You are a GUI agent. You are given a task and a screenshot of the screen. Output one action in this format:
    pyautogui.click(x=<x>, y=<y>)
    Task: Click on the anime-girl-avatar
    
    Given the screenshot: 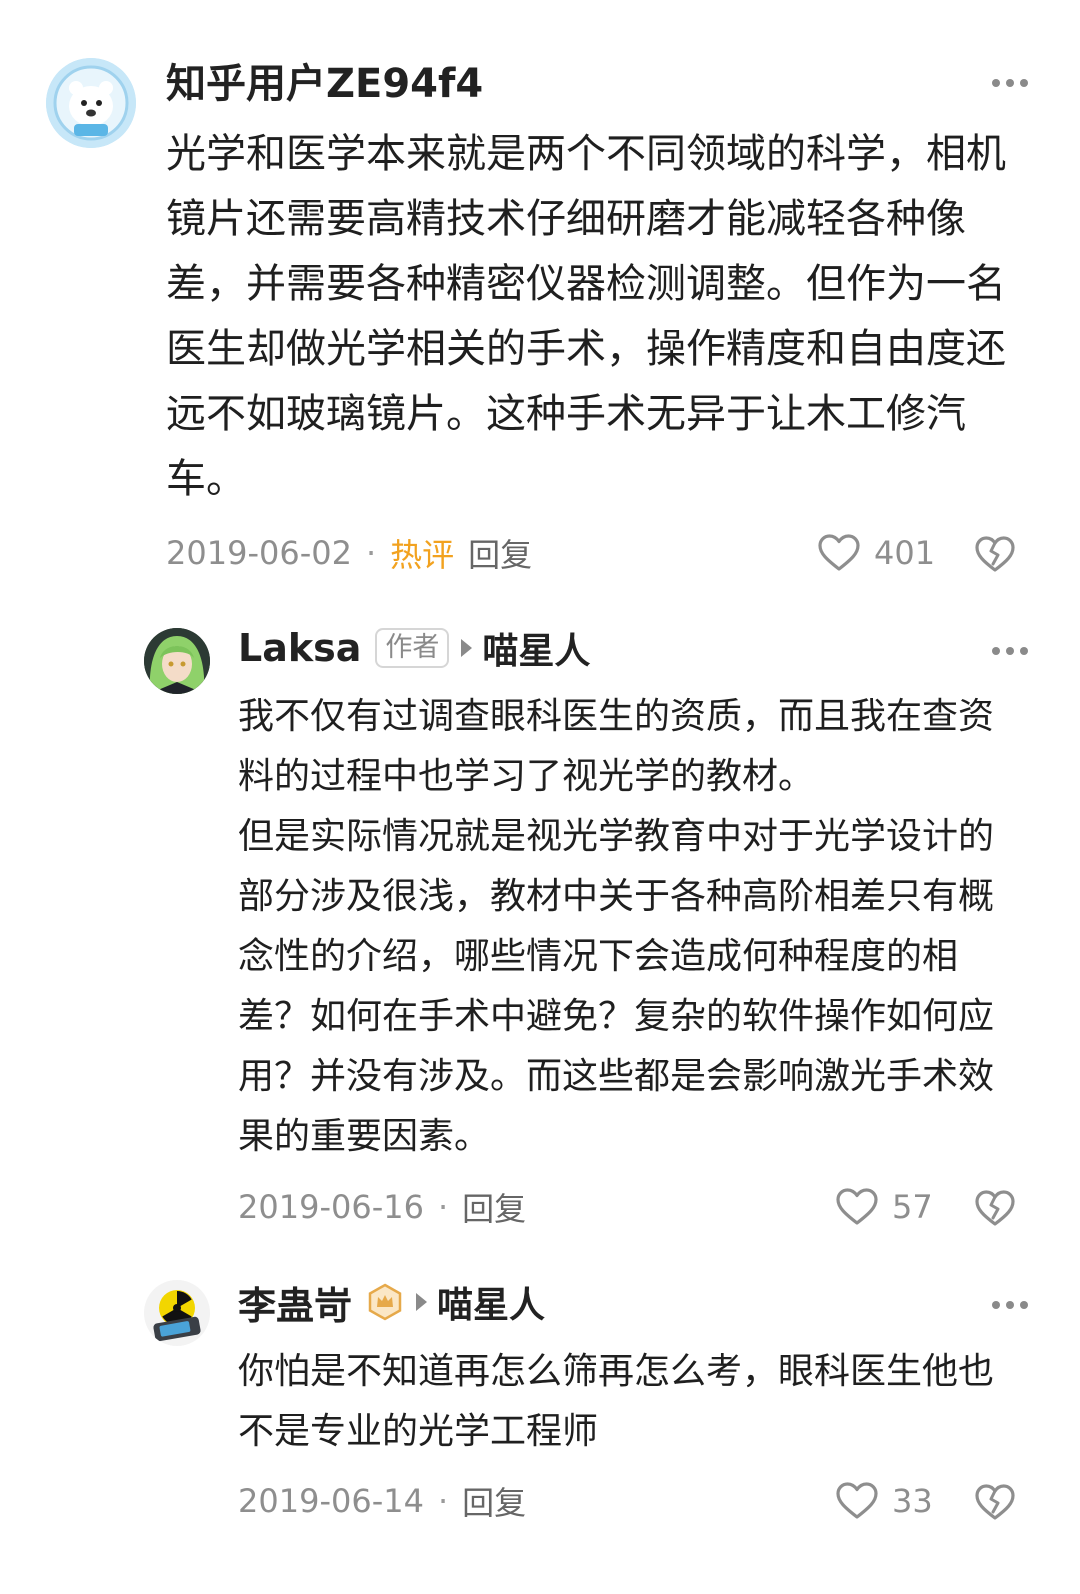 What is the action you would take?
    pyautogui.click(x=177, y=661)
    